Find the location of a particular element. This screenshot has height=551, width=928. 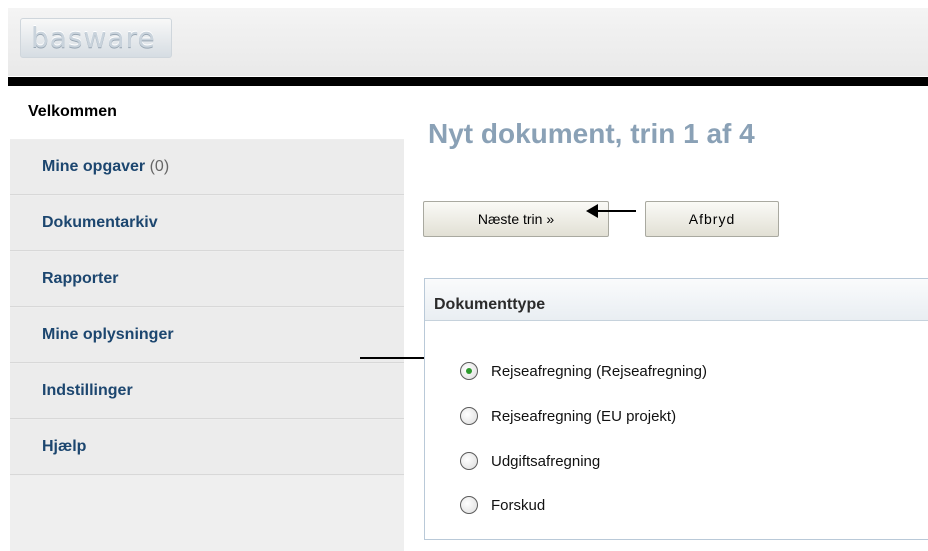

header-divider is located at coordinates (468, 81).